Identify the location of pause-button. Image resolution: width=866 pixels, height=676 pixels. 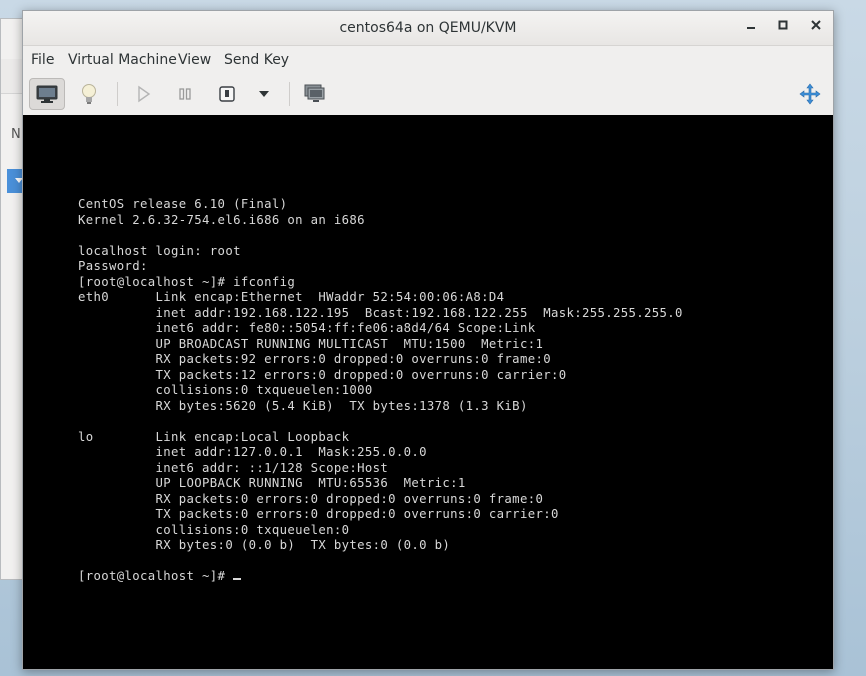
(185, 94).